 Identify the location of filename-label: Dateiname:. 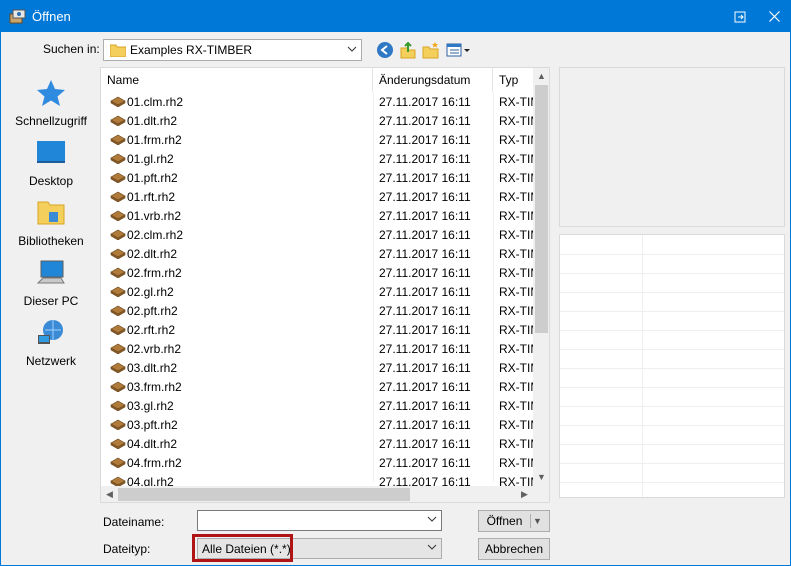
(134, 522).